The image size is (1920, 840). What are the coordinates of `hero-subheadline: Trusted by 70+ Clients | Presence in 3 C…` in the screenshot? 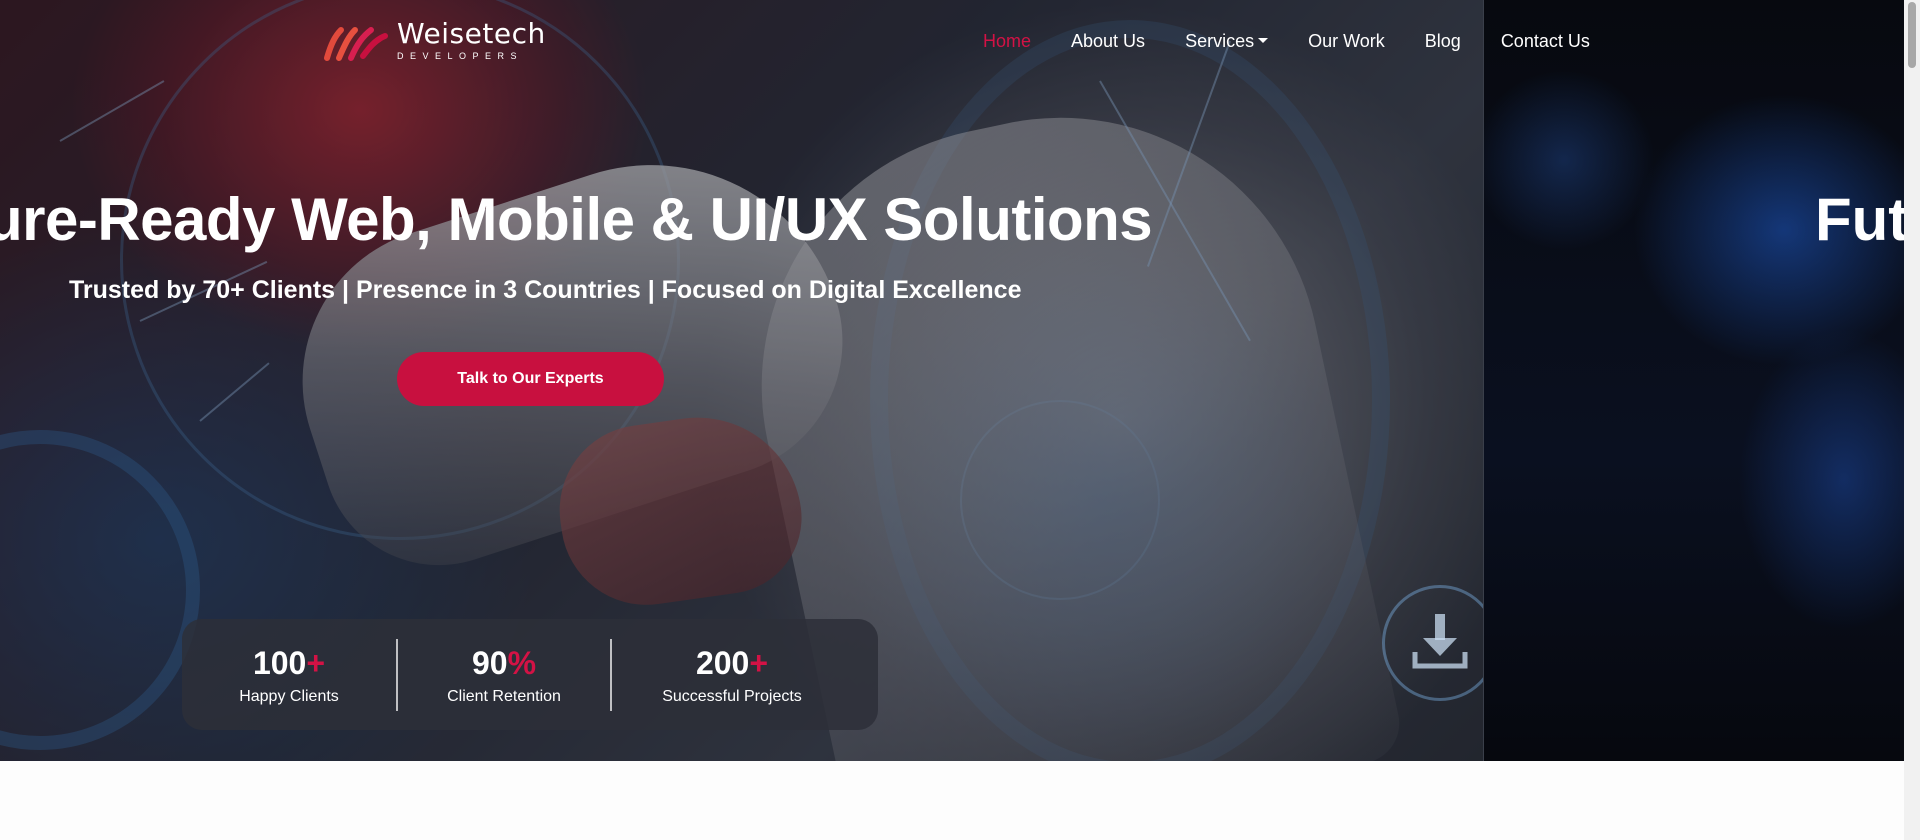 It's located at (545, 290).